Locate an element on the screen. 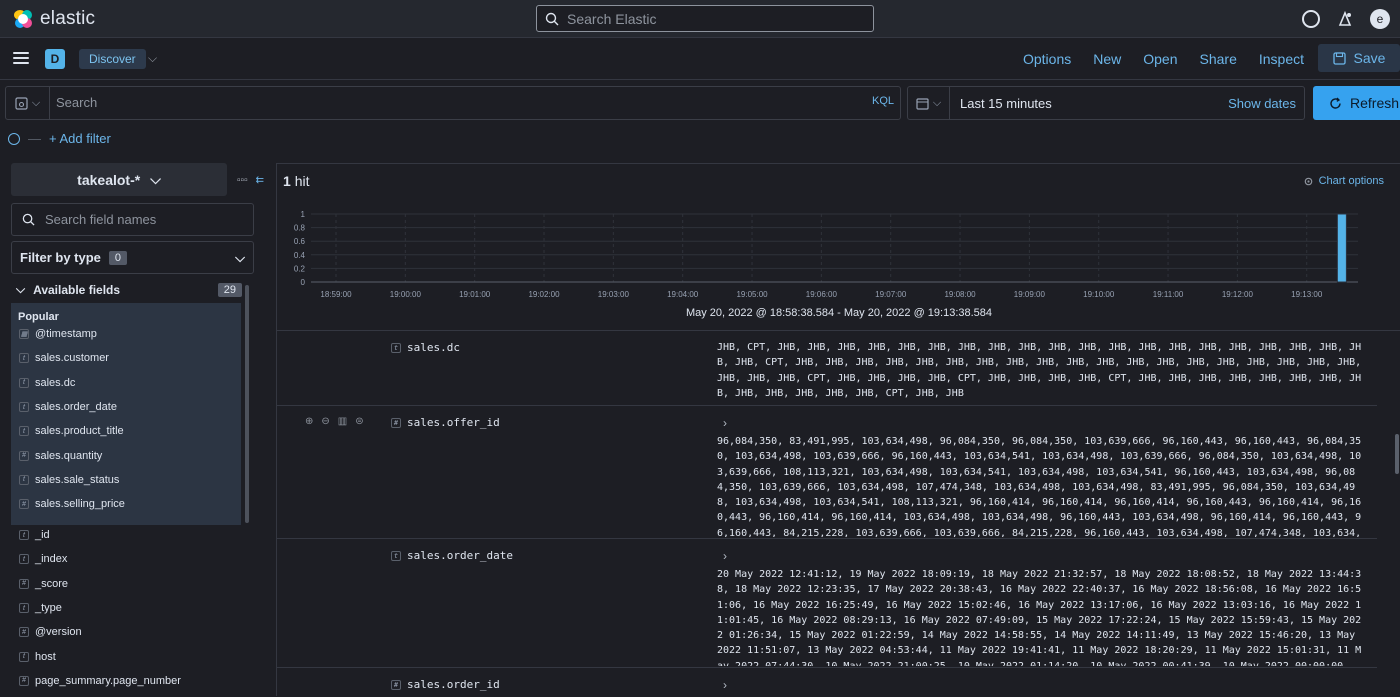 This screenshot has width=1400, height=697. doc-field-name: # sales.order_id is located at coordinates (445, 684).